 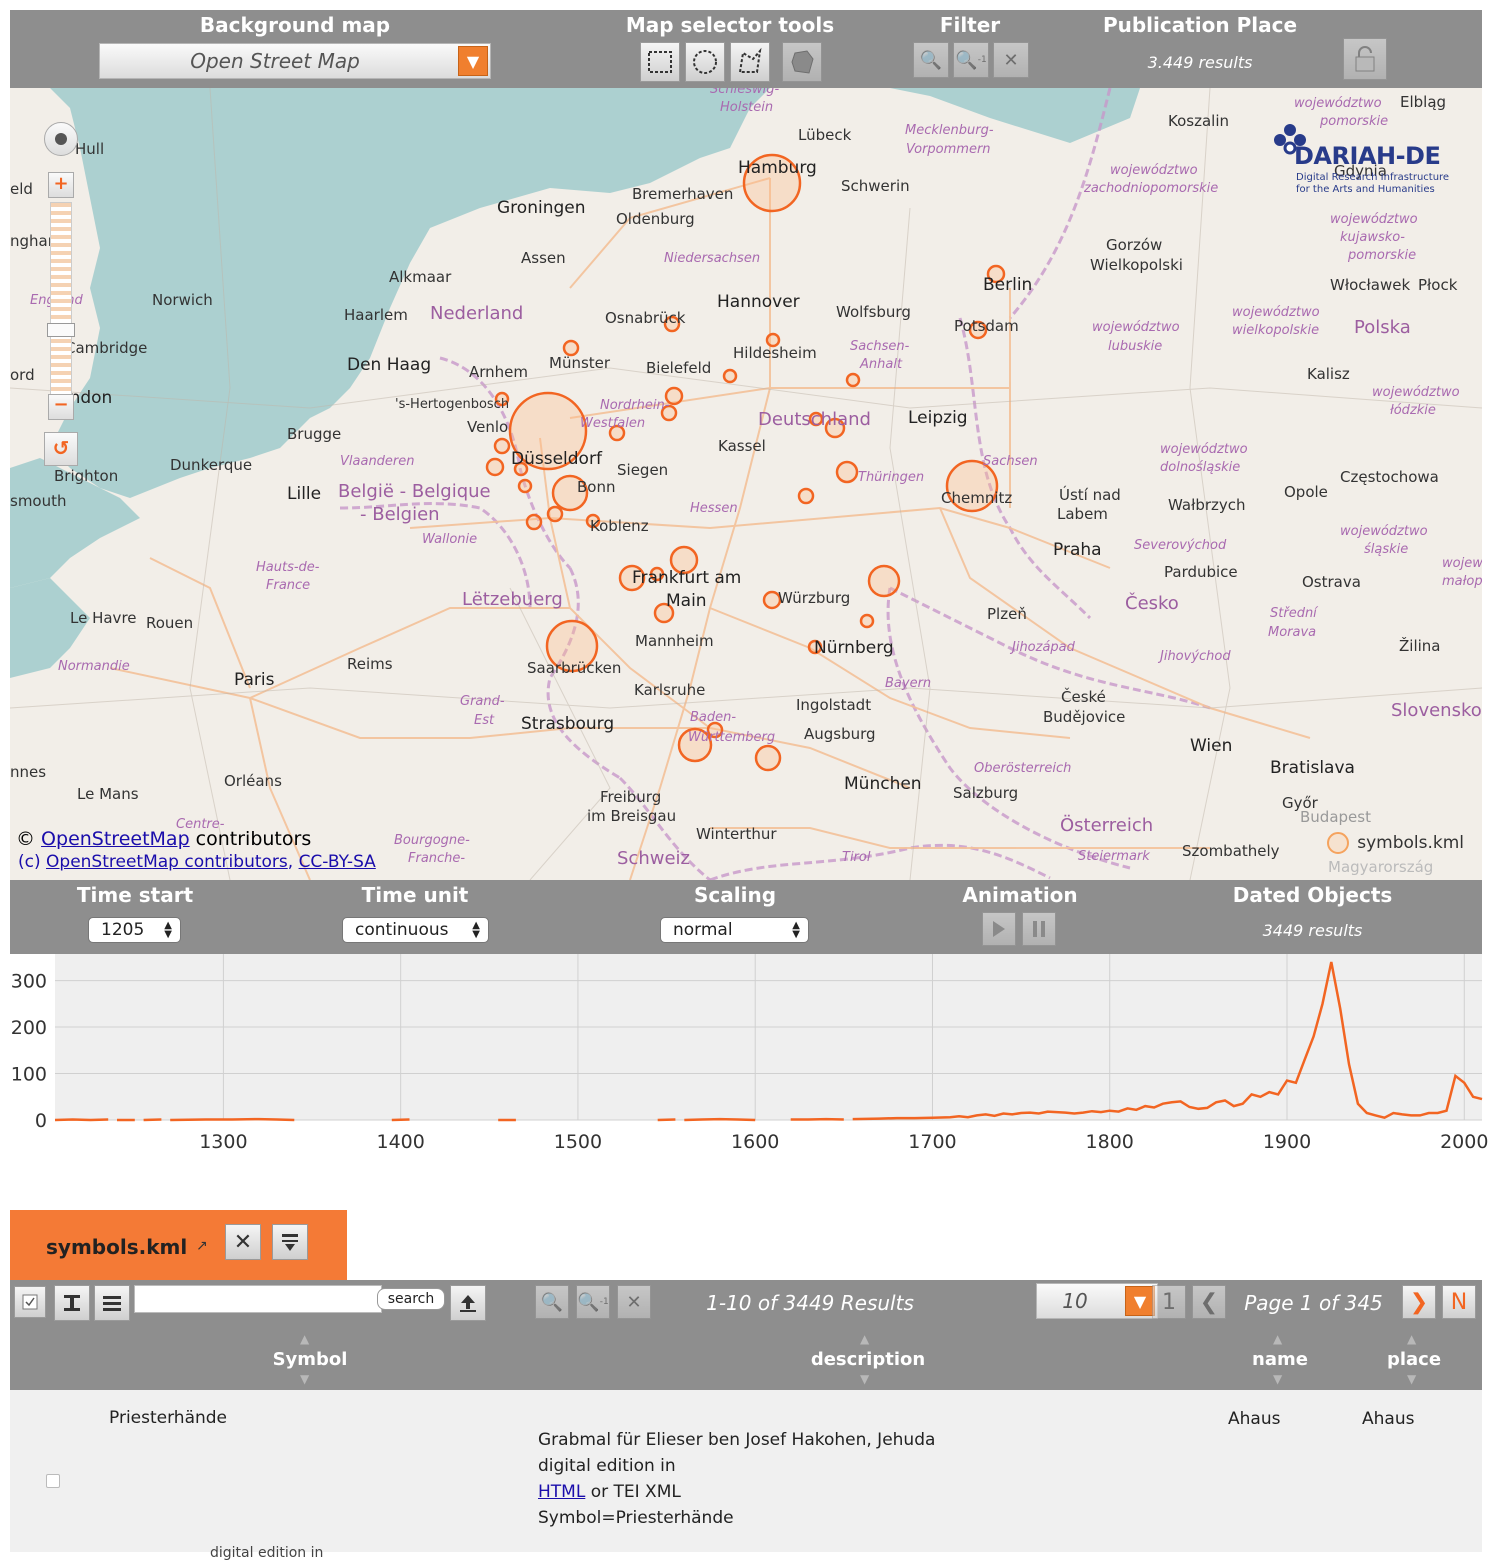 What do you see at coordinates (61, 185) in the screenshot?
I see `zoom-in-button: +` at bounding box center [61, 185].